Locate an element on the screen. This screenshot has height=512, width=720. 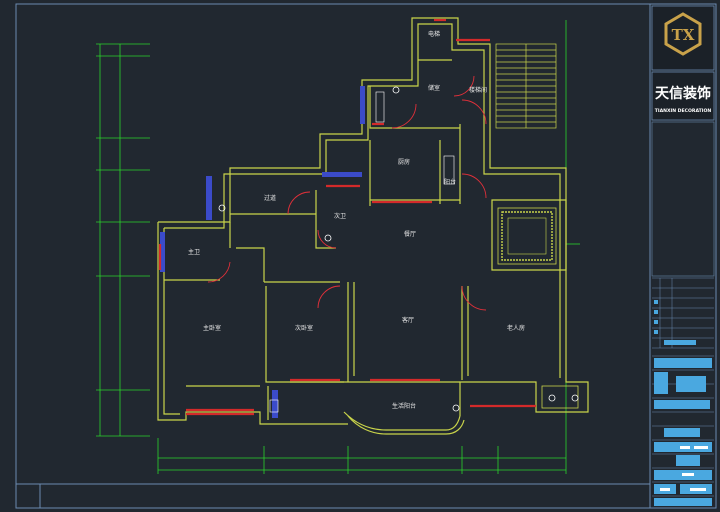
room-label-storage: 储室 is located at coordinates (434, 88).